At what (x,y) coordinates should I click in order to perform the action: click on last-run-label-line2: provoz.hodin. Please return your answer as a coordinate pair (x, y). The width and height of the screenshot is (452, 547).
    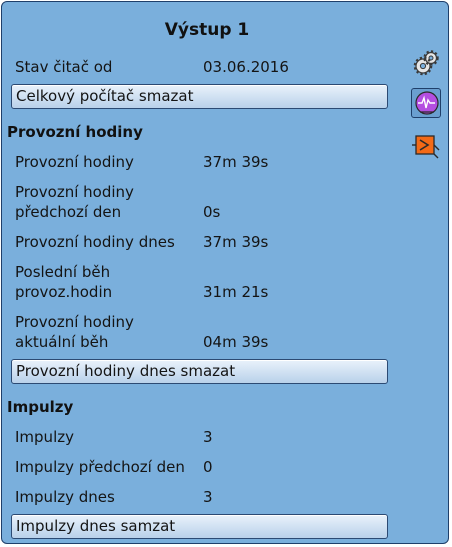
    Looking at the image, I should click on (64, 292).